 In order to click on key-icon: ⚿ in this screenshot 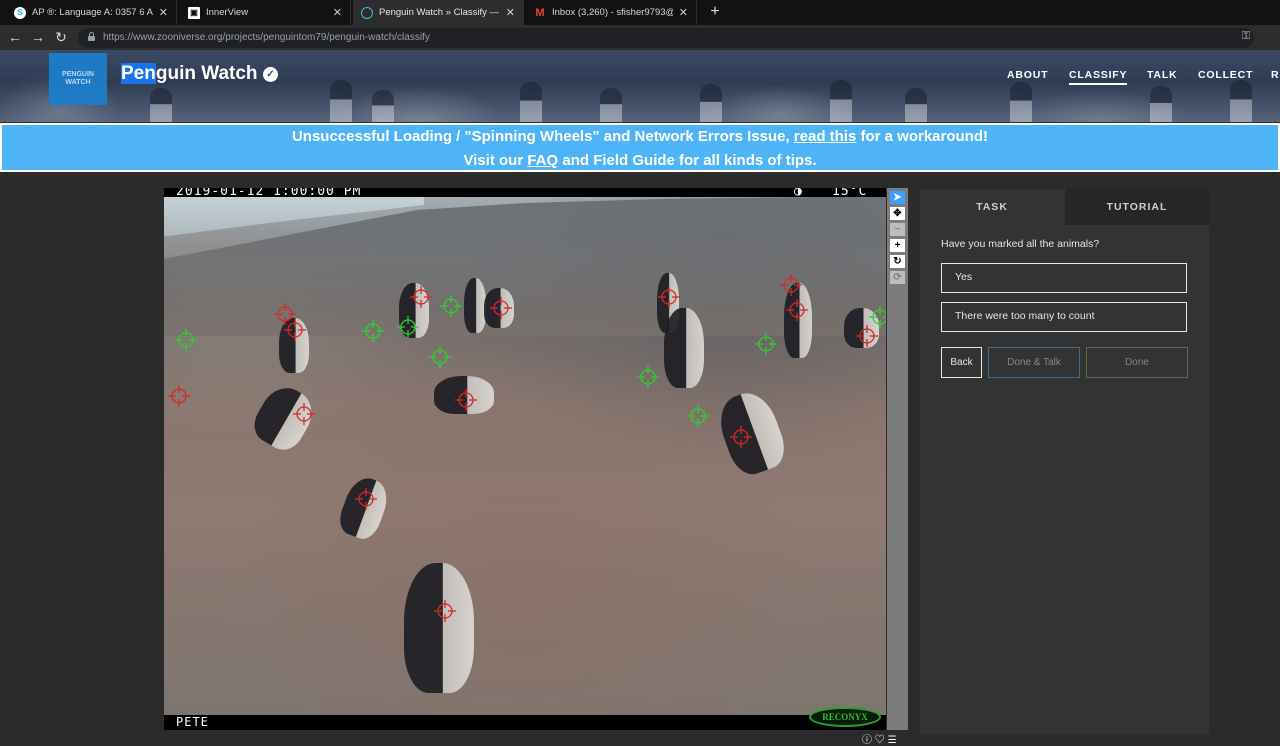, I will do `click(1246, 36)`.